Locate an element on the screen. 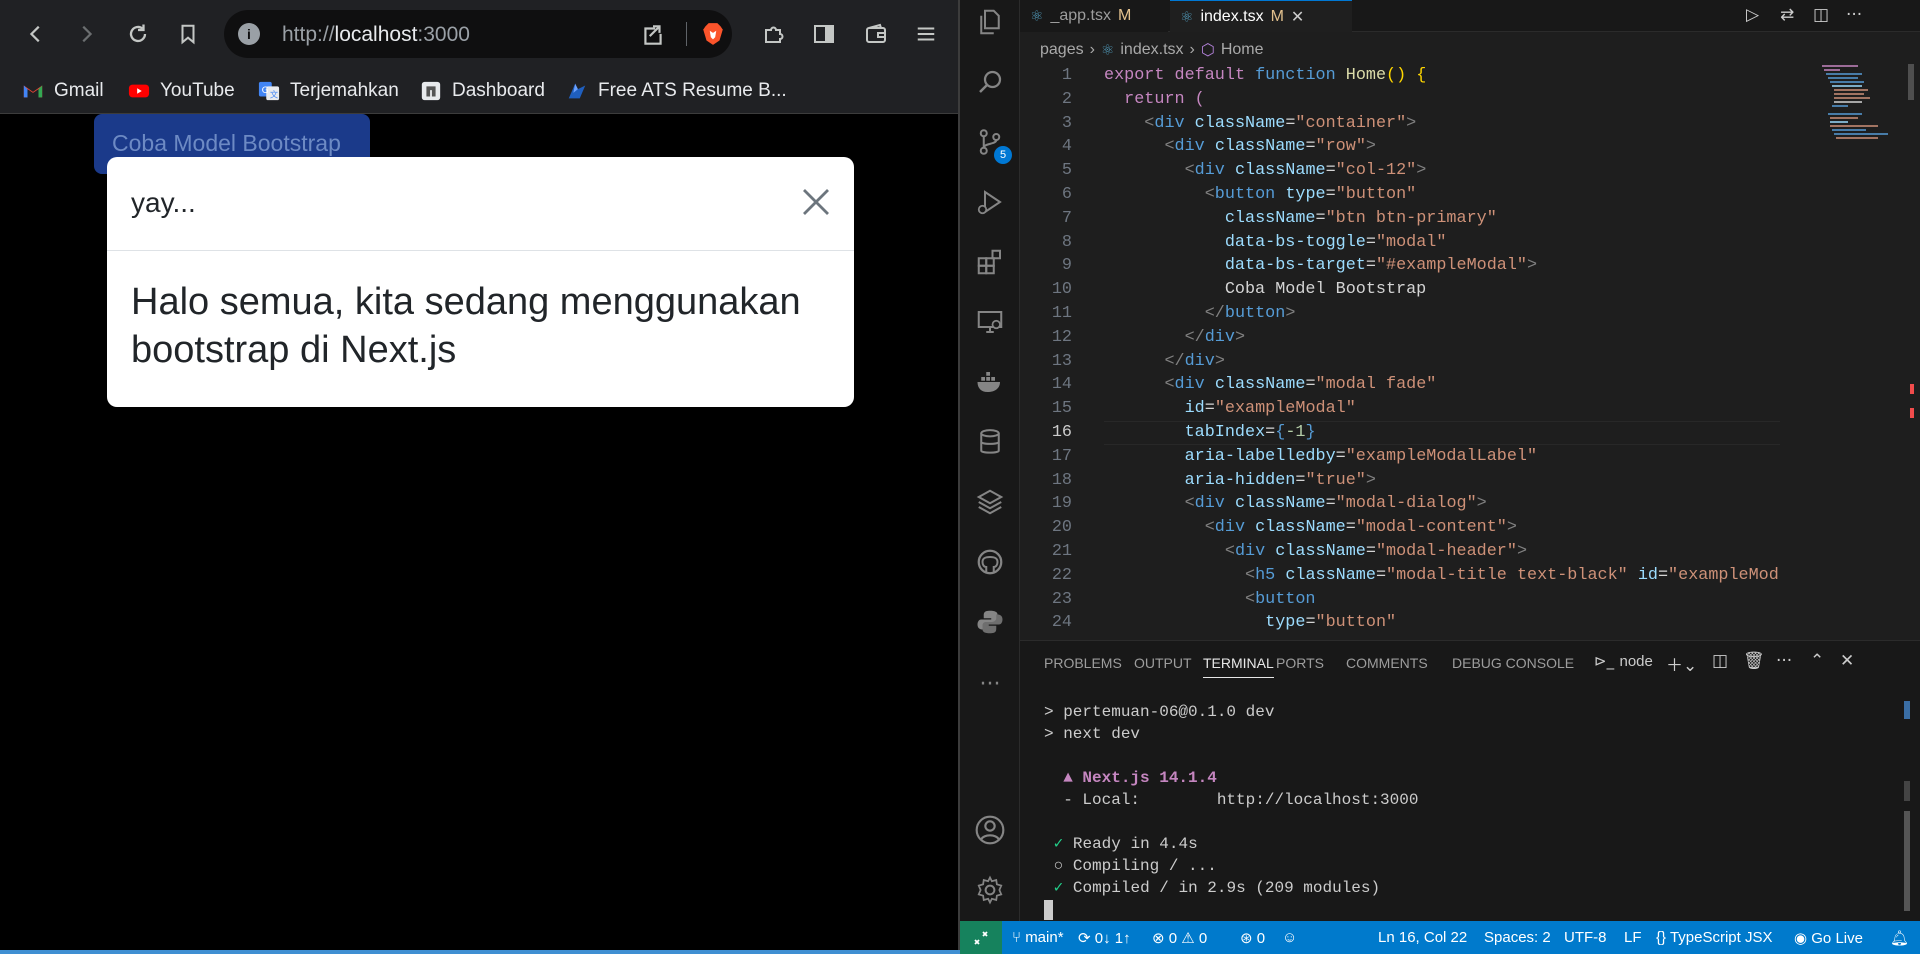  bookmark-translate: G文 Terjemahkan is located at coordinates (328, 91).